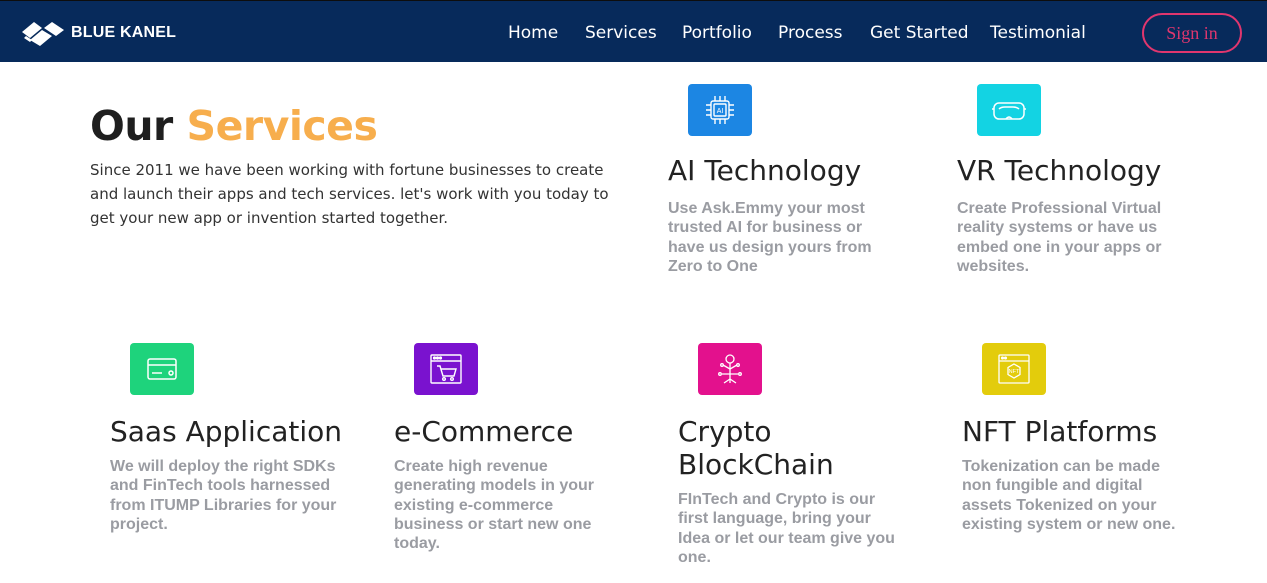 Image resolution: width=1267 pixels, height=583 pixels. Describe the element at coordinates (621, 33) in the screenshot. I see `nav-link-services: Services` at that location.